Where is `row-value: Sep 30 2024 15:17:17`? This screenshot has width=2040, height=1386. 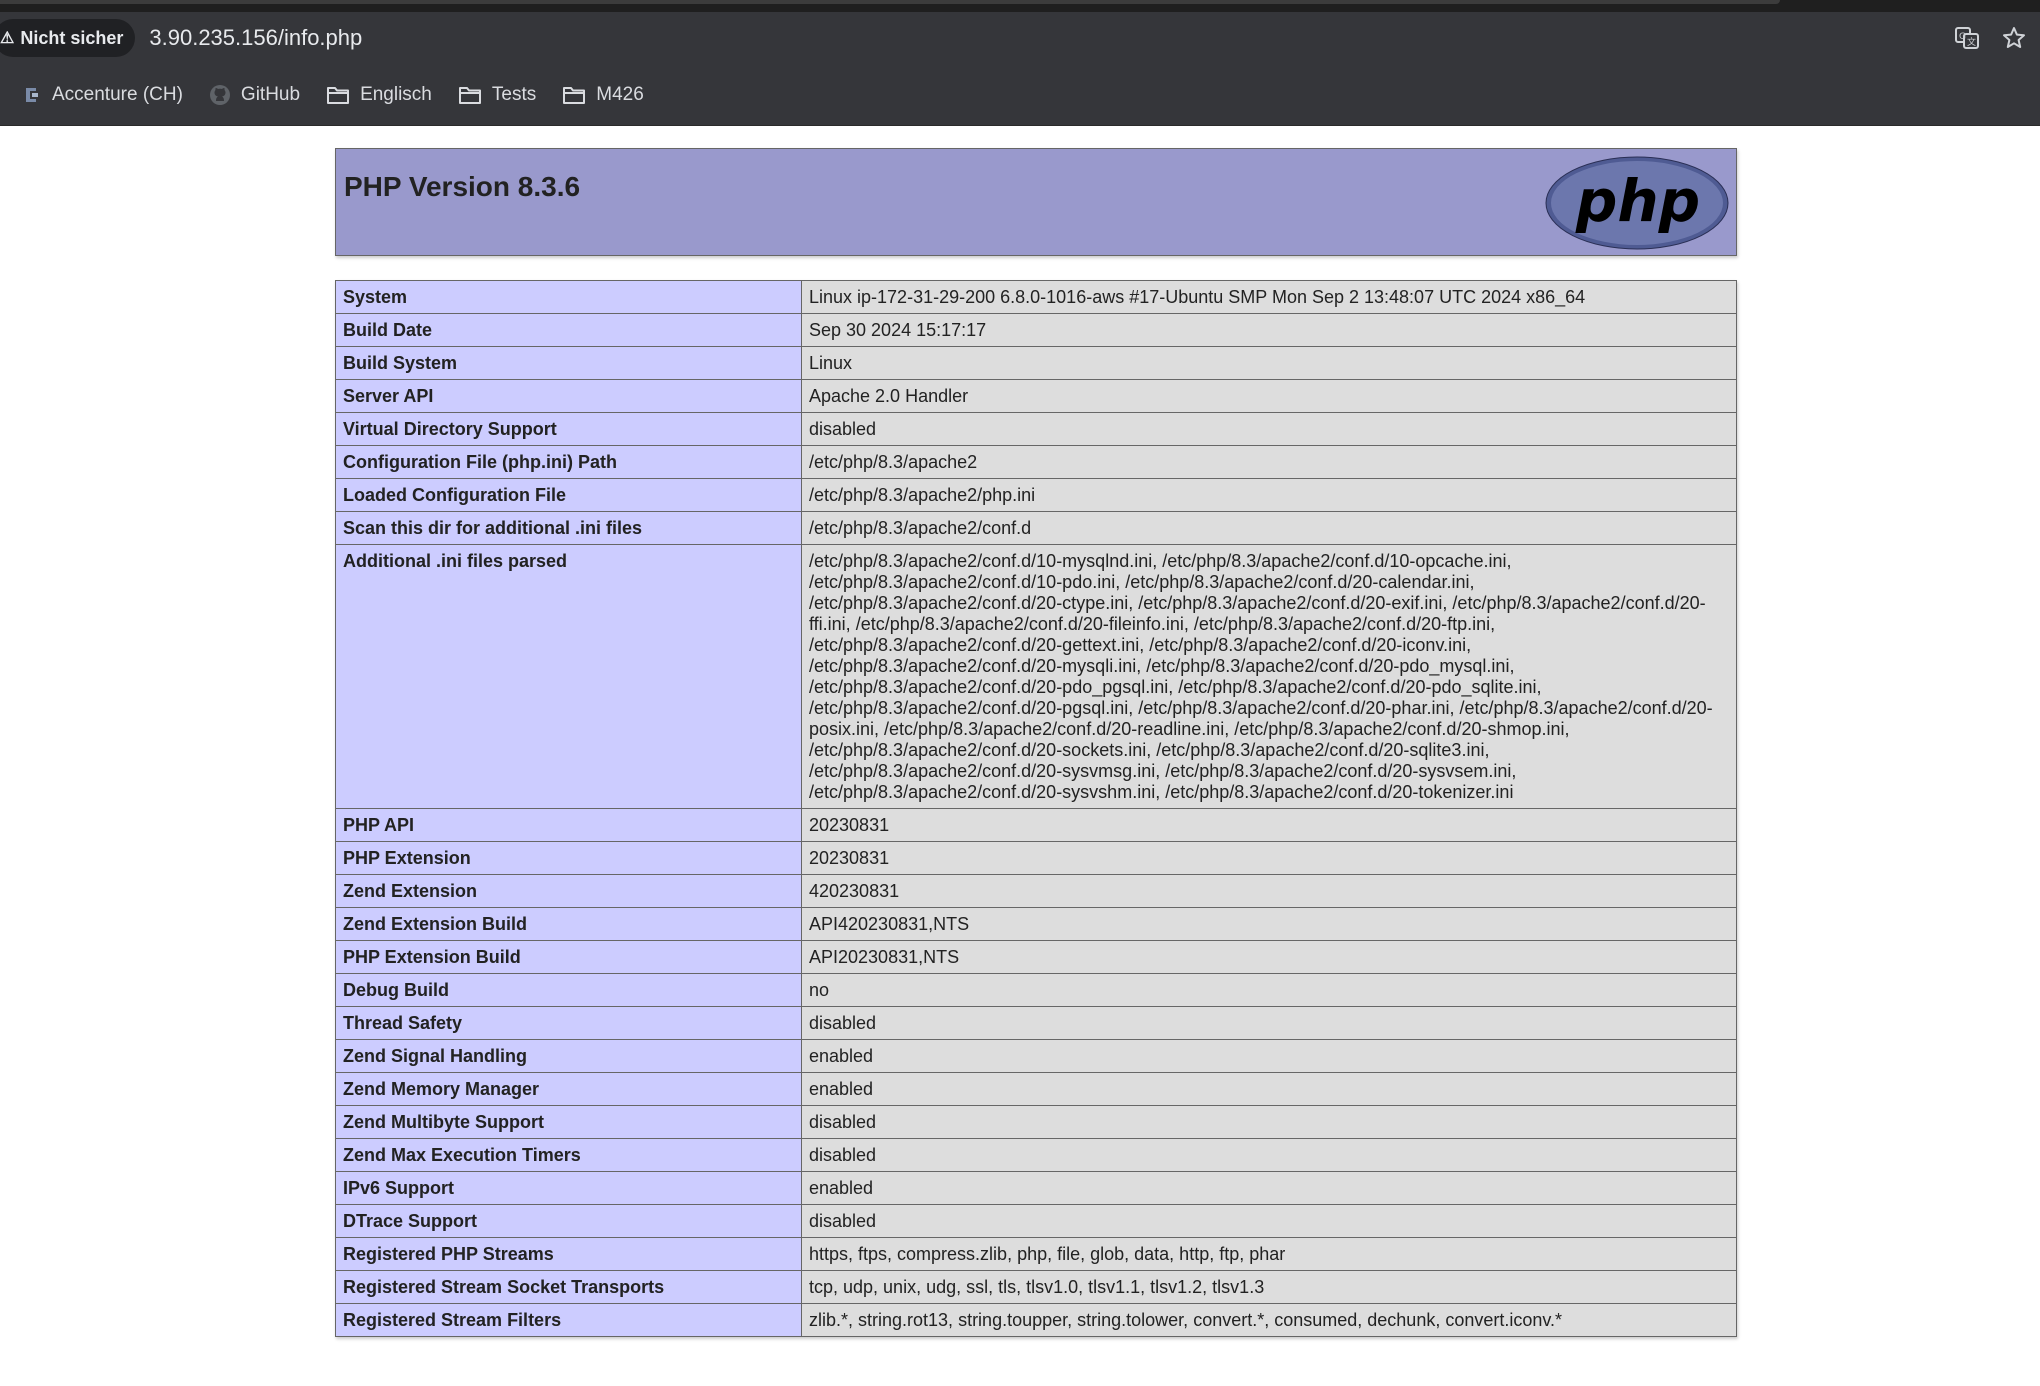
row-value: Sep 30 2024 15:17:17 is located at coordinates (1269, 330).